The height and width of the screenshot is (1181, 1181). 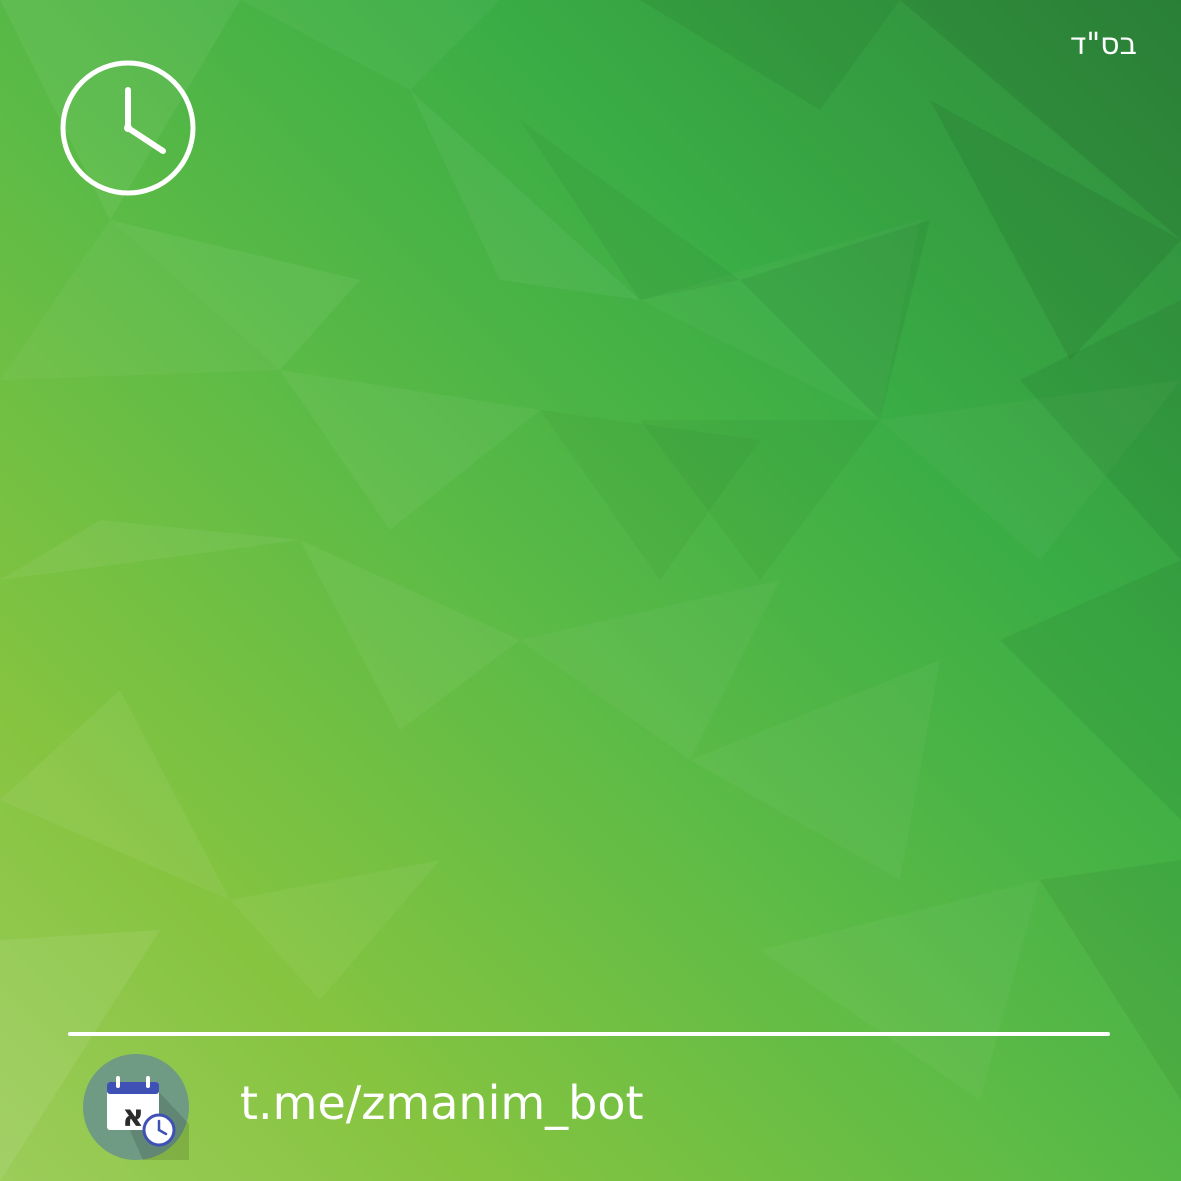 What do you see at coordinates (1103, 44) in the screenshot?
I see `corner-hebrew-text: בס"ד` at bounding box center [1103, 44].